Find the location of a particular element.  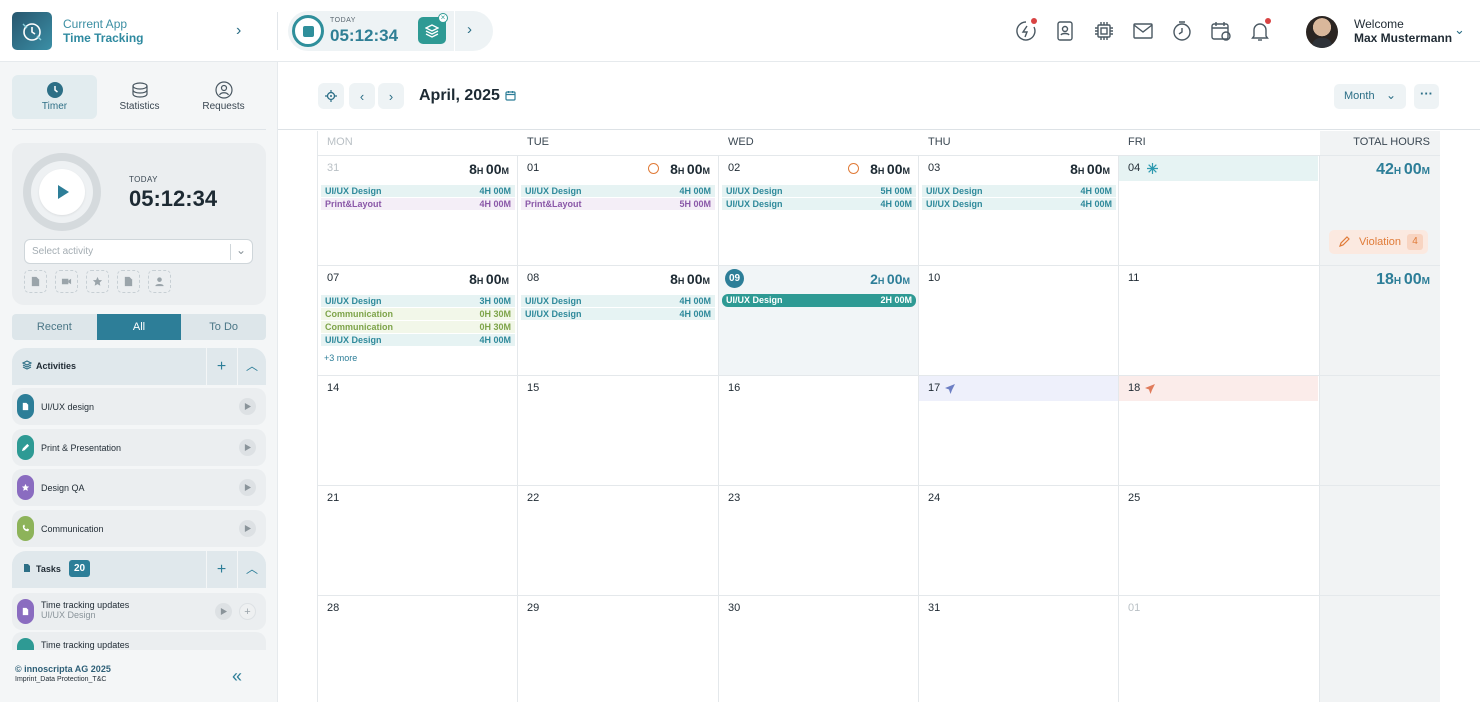

file-icon is located at coordinates (128, 281).